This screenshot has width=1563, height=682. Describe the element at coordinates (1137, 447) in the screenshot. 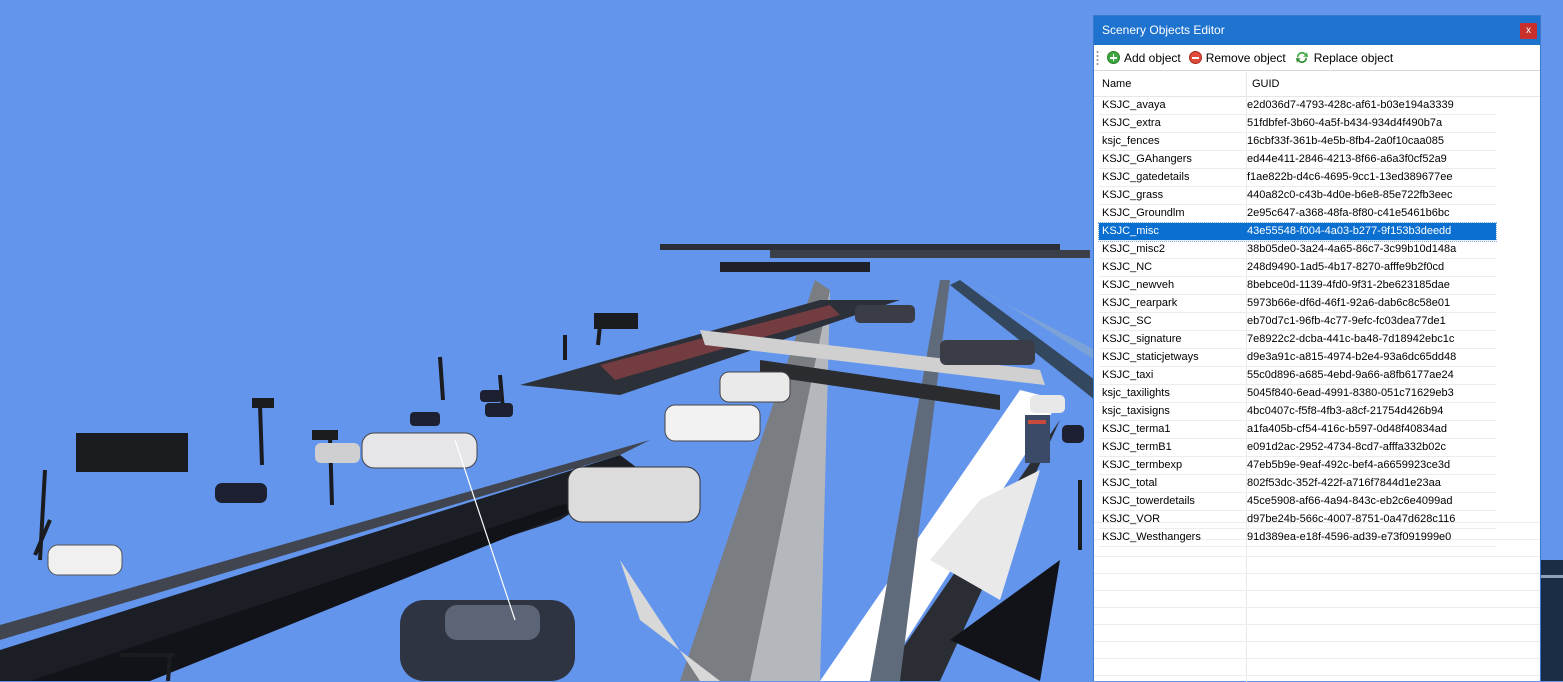

I see `object-name-cell: KSJC_termB1` at that location.